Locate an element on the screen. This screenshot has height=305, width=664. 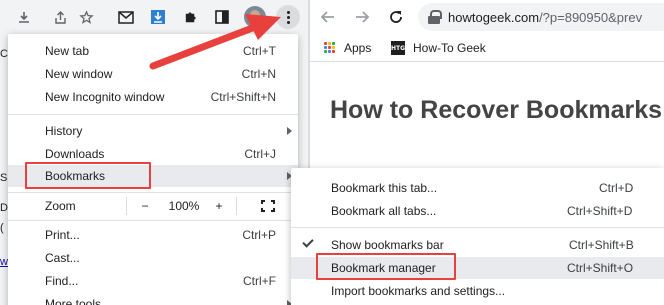
menu-item-zoom: Zoom − 100% + is located at coordinates (153, 206).